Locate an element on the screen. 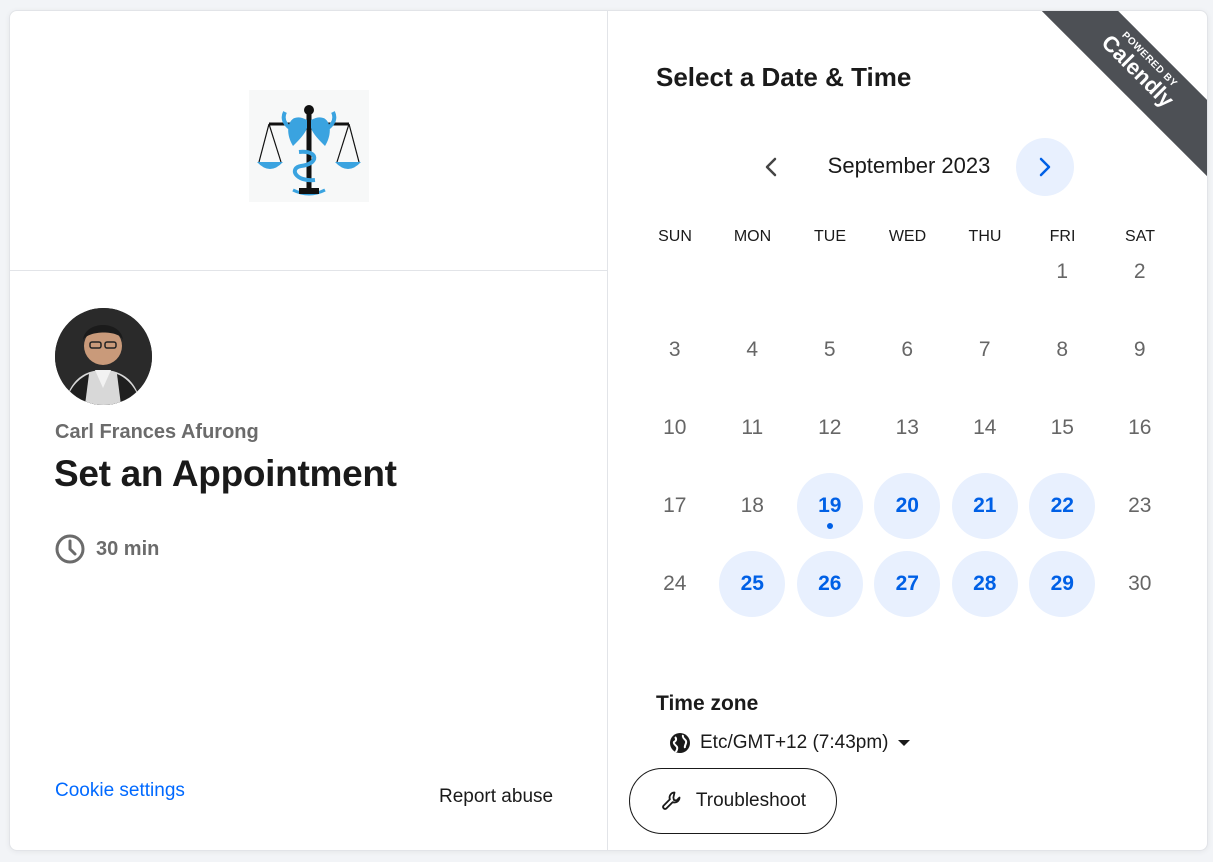 The height and width of the screenshot is (862, 1213). day-number: 15 is located at coordinates (1062, 427).